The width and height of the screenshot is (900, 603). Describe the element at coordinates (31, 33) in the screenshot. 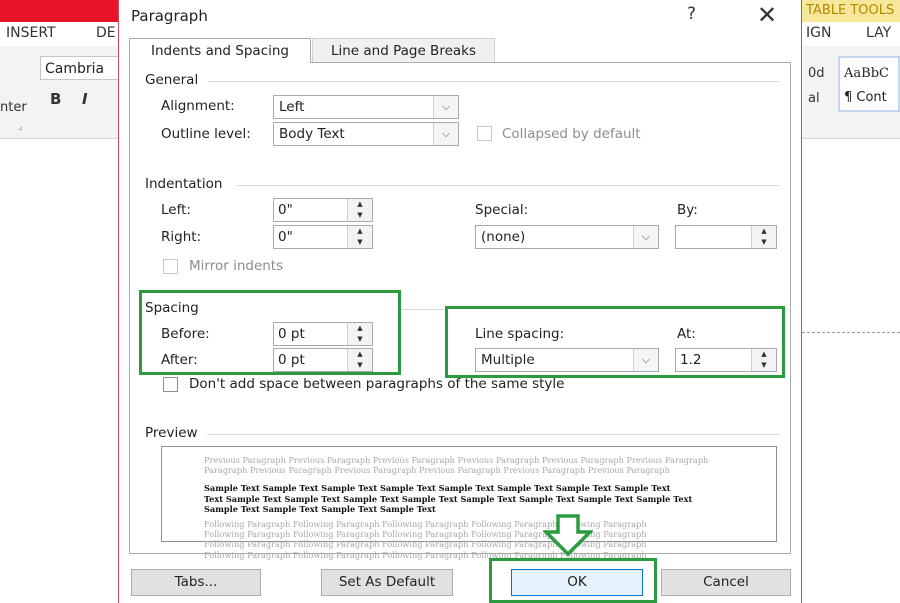

I see `ribbon-tab-insert: INSERT` at that location.